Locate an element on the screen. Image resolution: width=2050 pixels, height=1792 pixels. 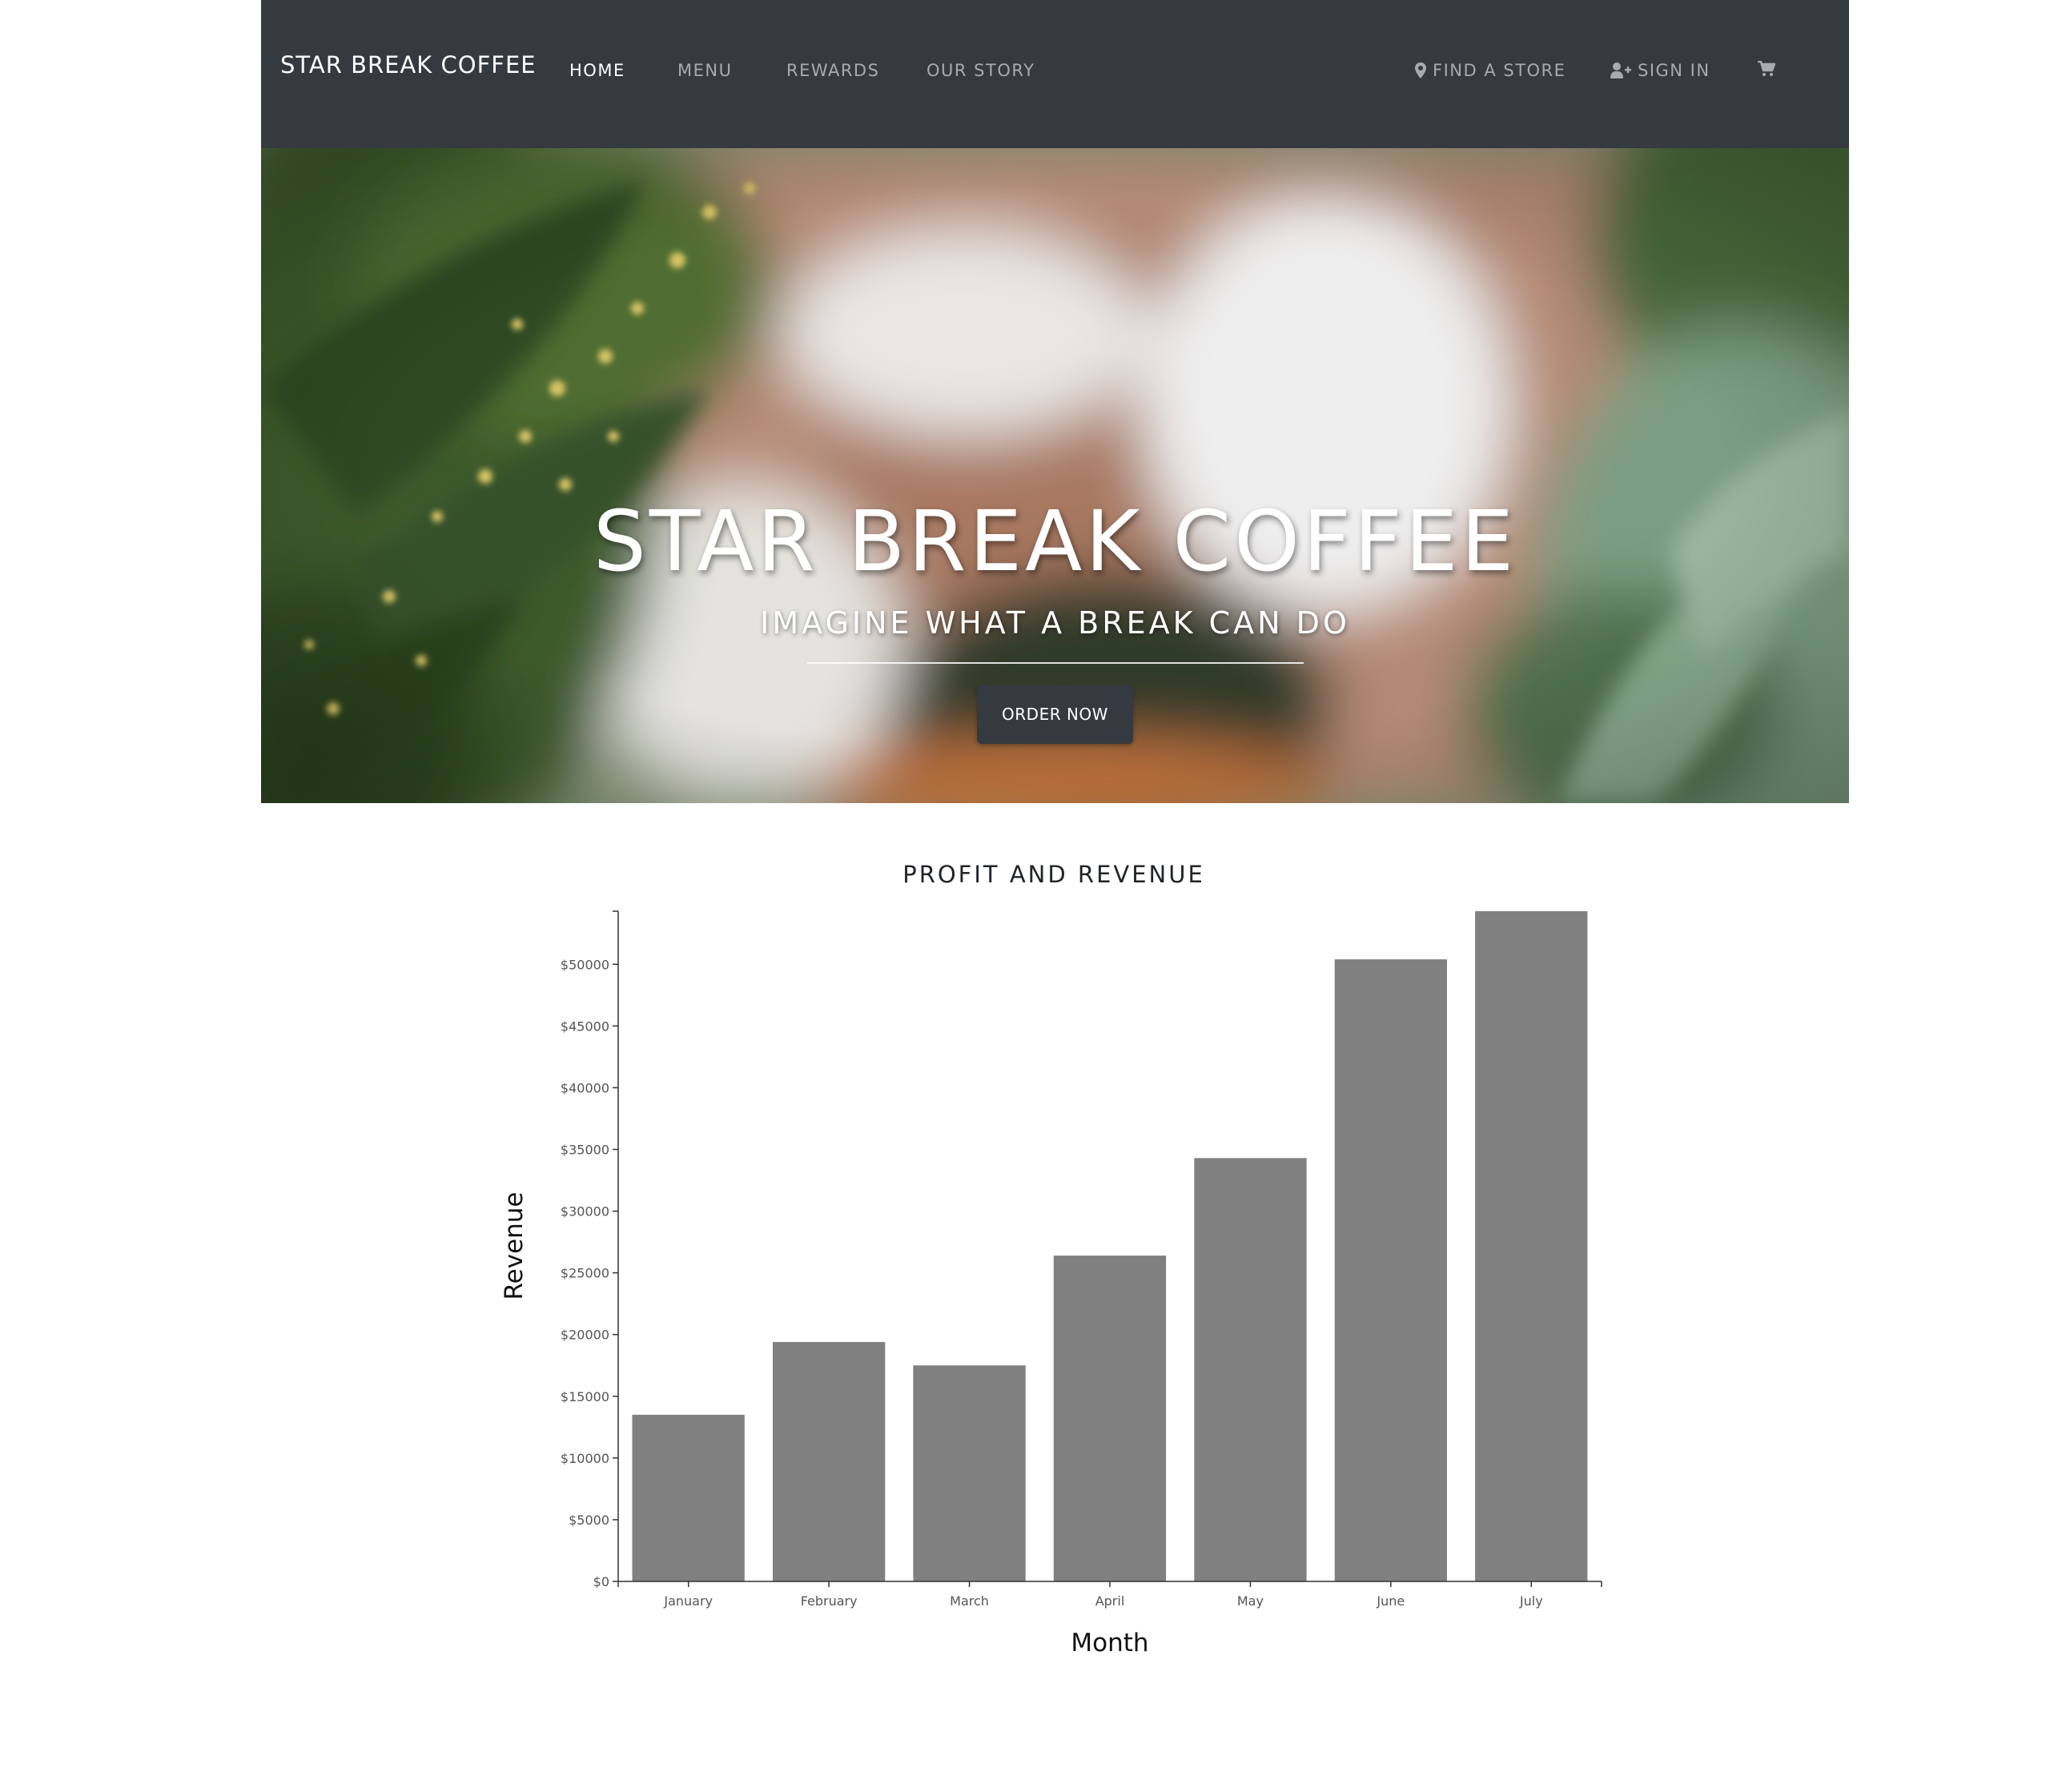
find-store-link: FIND A STORE is located at coordinates (1490, 71).